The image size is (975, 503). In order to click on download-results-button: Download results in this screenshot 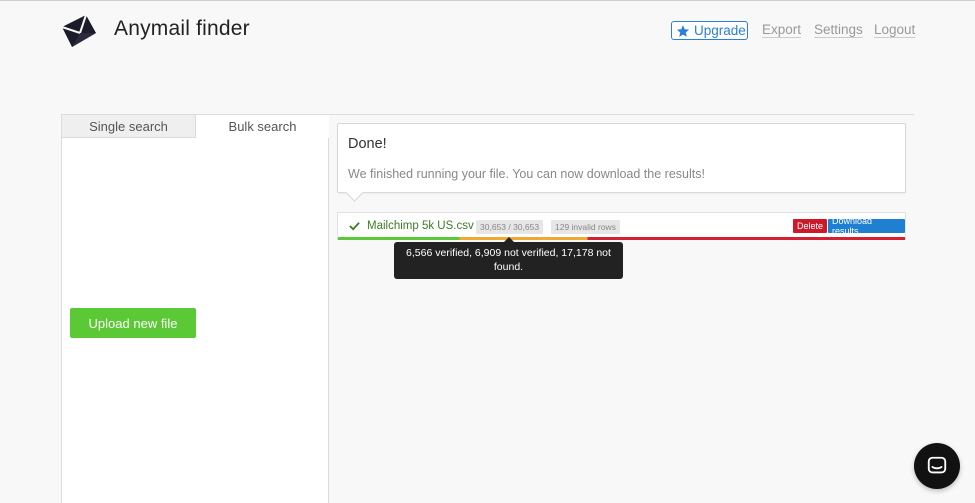, I will do `click(866, 226)`.